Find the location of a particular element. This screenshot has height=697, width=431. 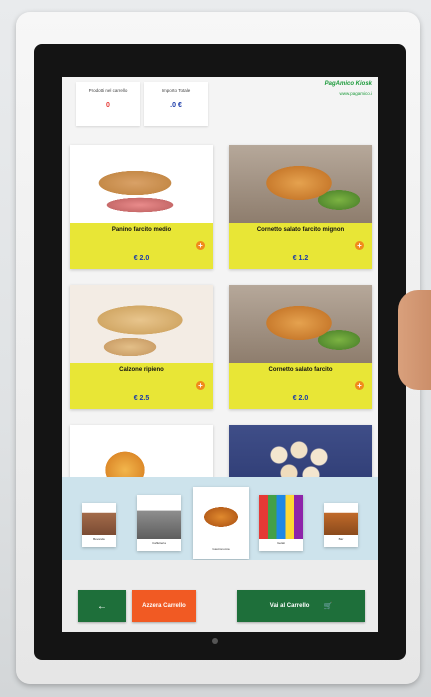

product-card-calzone: Calzone ripieno + € 2.5 is located at coordinates (141, 347).